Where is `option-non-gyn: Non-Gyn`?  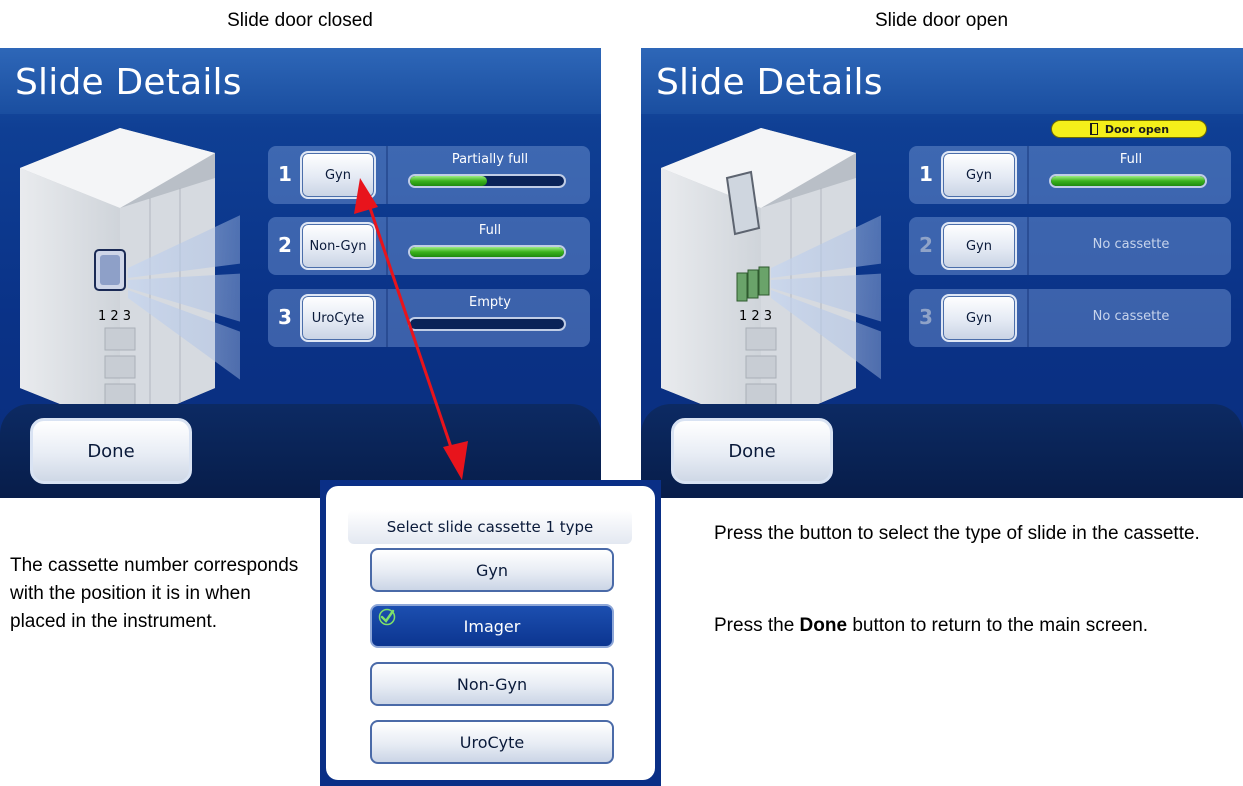
option-non-gyn: Non-Gyn is located at coordinates (492, 684).